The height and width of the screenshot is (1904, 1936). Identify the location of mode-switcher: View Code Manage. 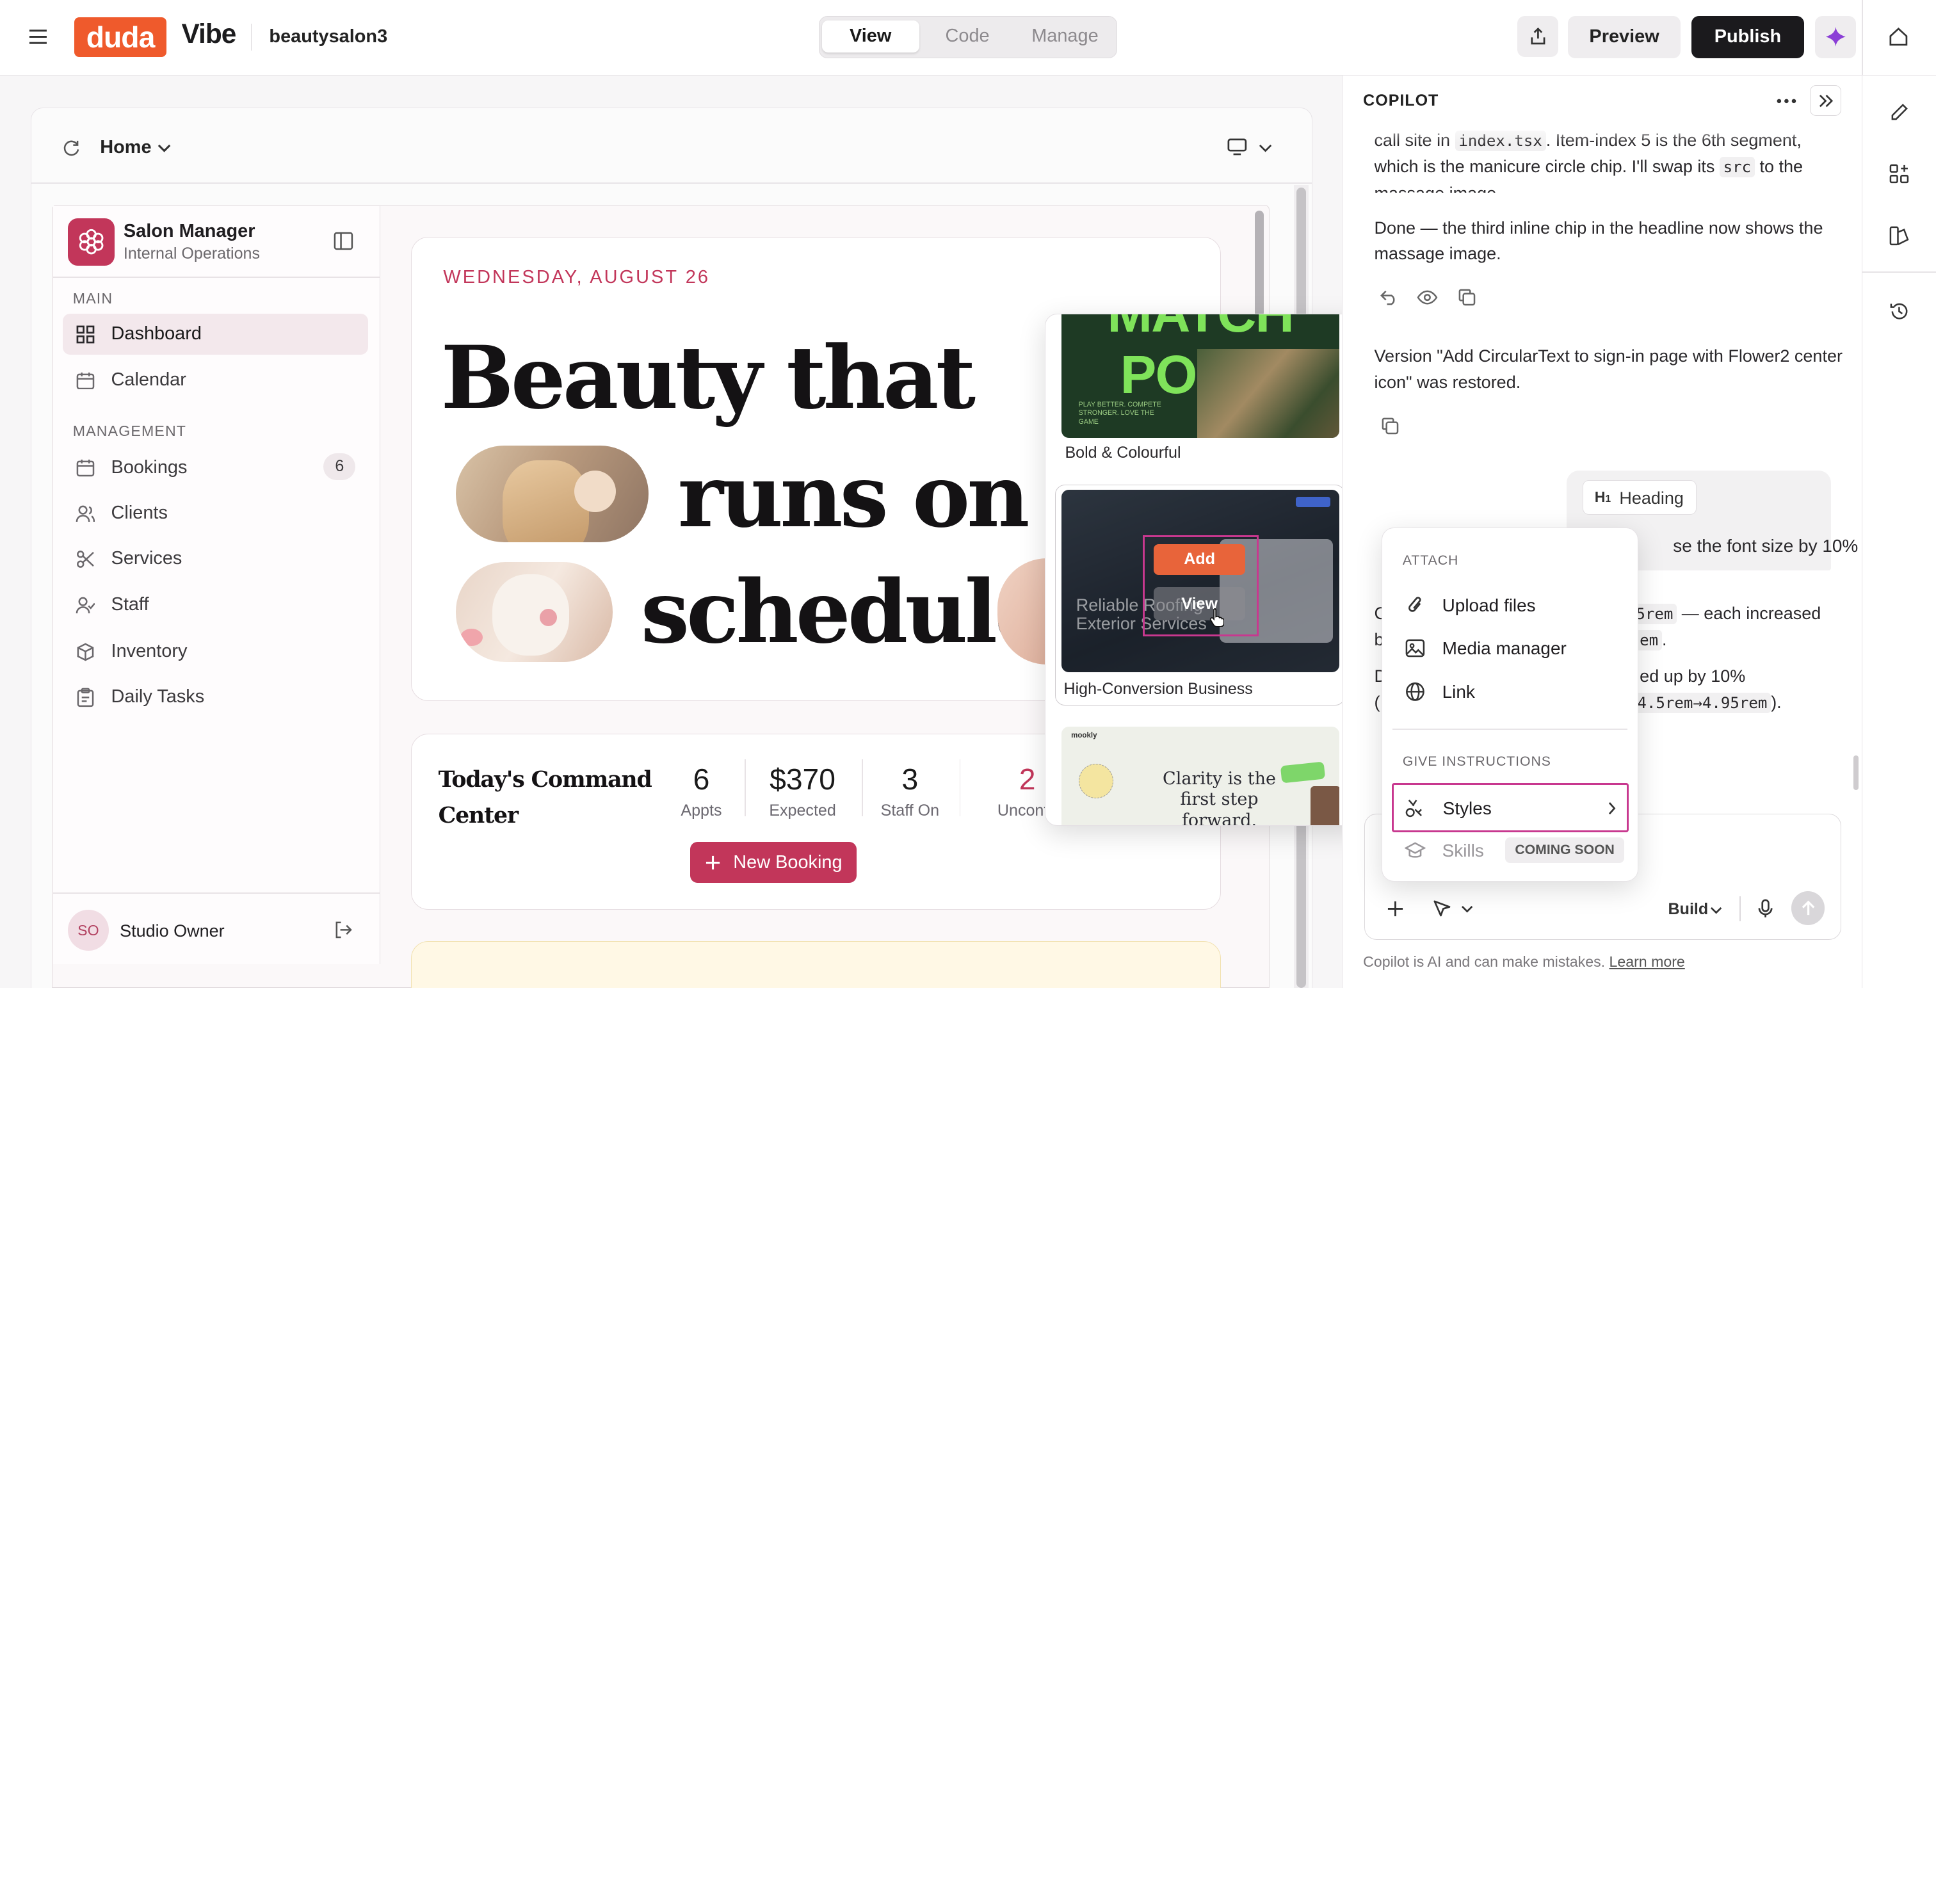
(968, 37).